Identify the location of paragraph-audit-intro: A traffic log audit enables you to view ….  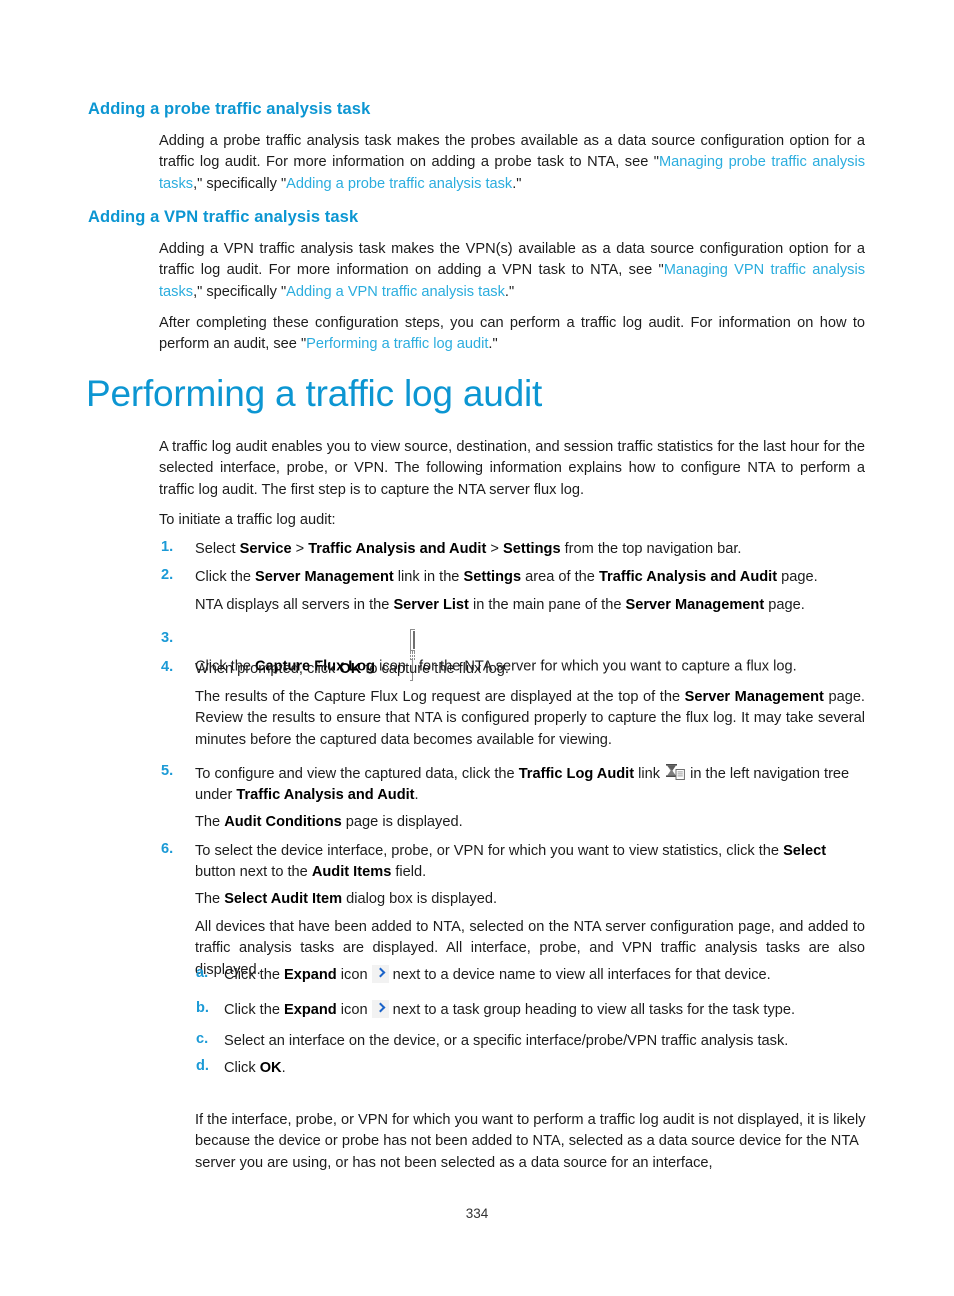
(512, 468).